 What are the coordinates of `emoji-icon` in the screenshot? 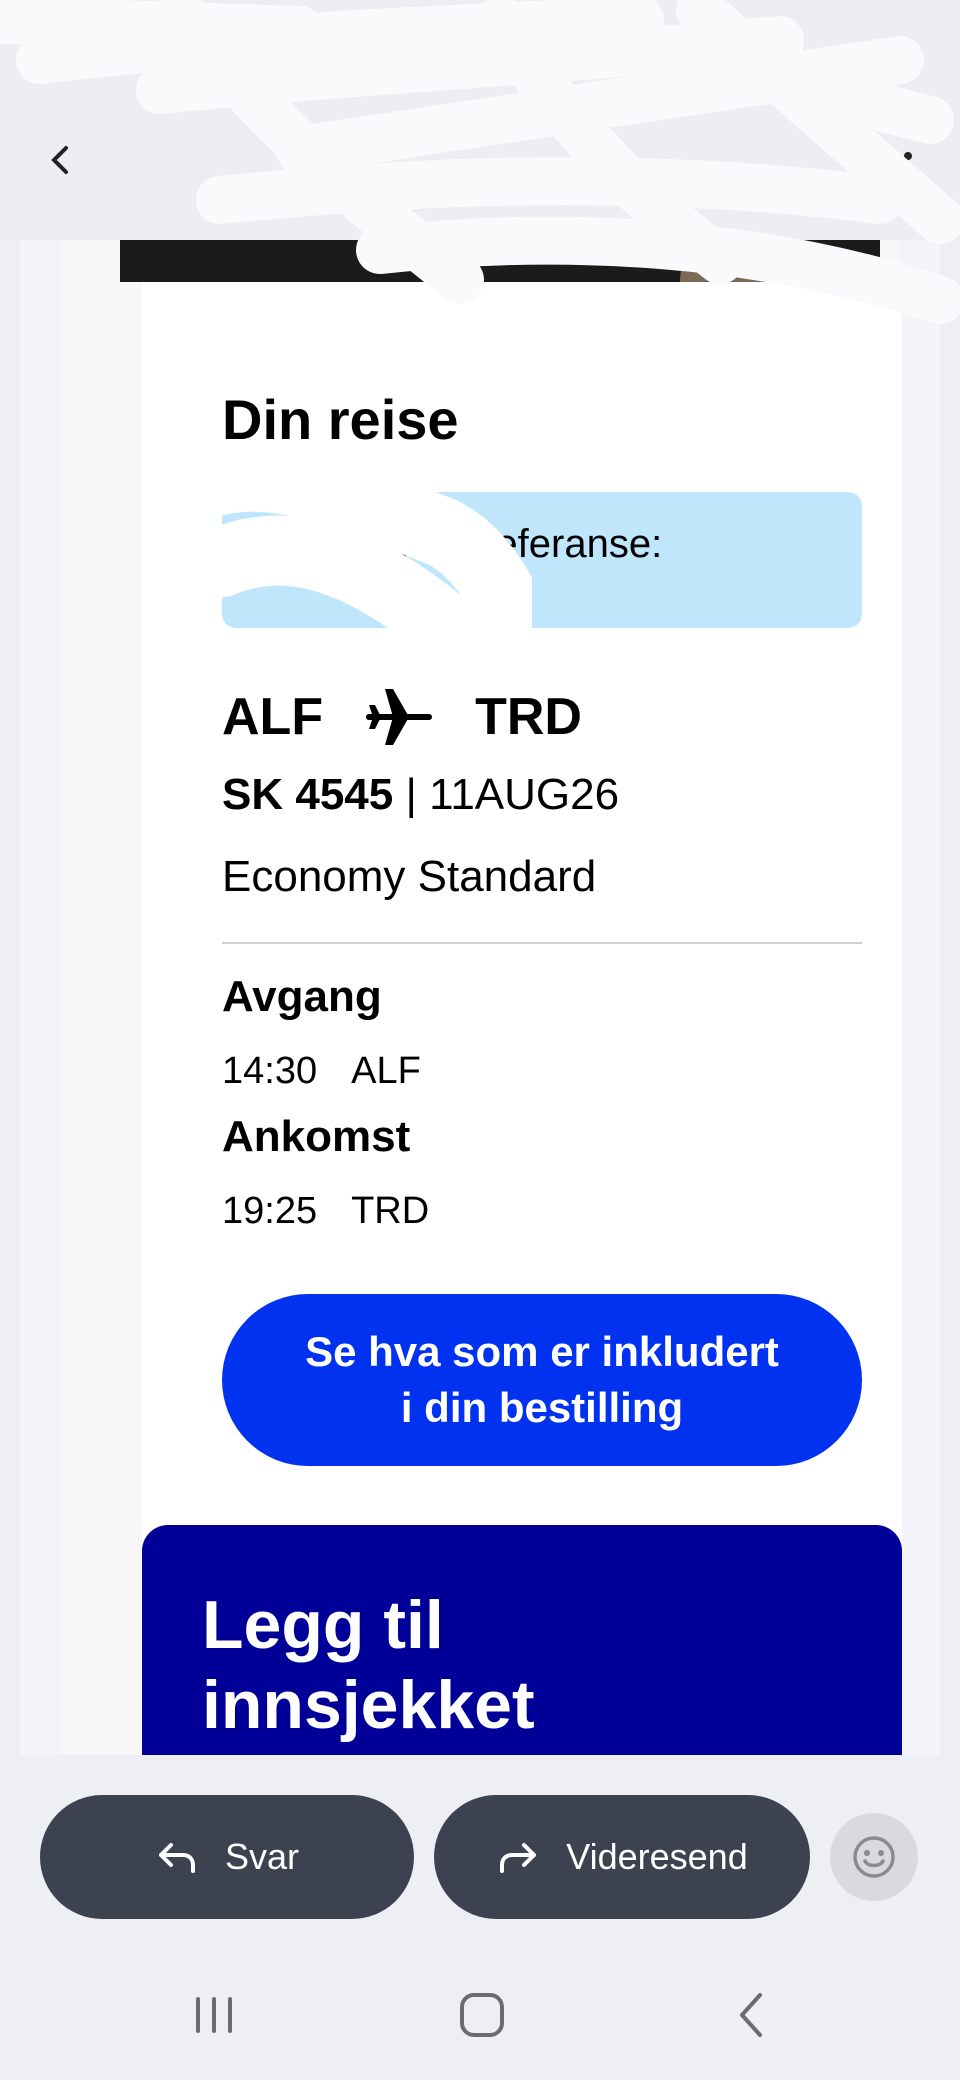 It's located at (874, 1857).